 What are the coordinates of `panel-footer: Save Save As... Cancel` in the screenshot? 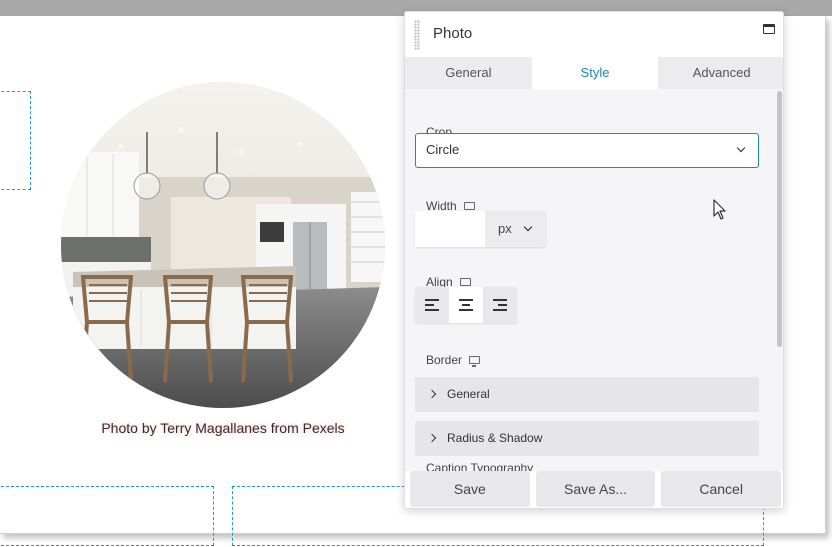 It's located at (594, 489).